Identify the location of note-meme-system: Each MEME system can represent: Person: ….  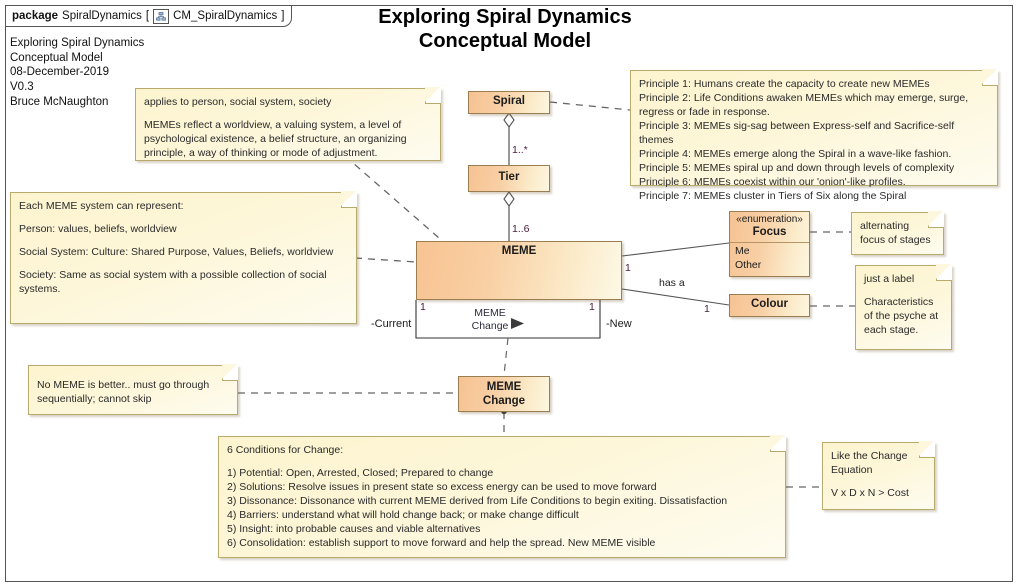
(183, 257).